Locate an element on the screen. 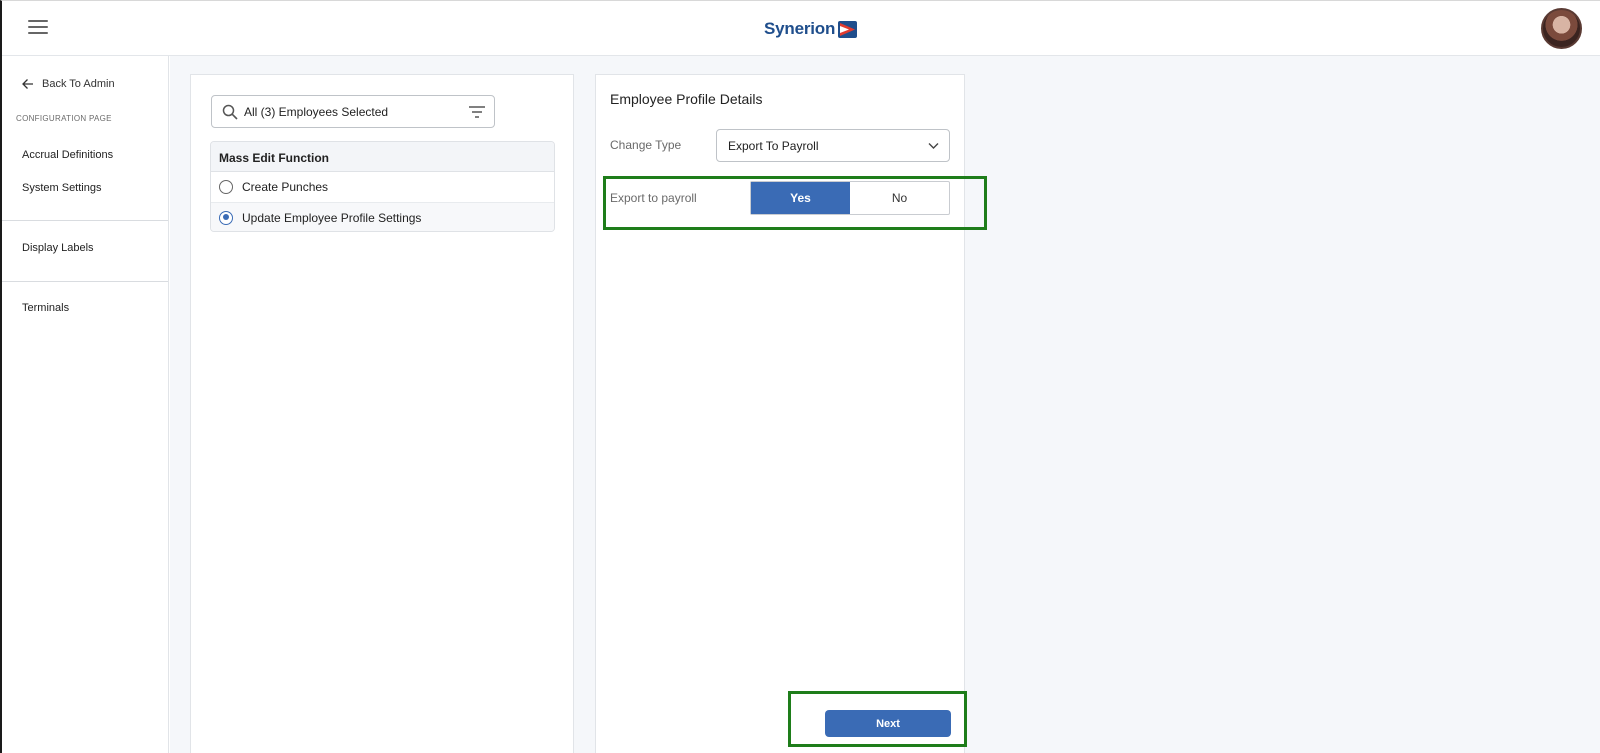 This screenshot has height=753, width=1600. back-to-admin-link: Back To Admin is located at coordinates (68, 84).